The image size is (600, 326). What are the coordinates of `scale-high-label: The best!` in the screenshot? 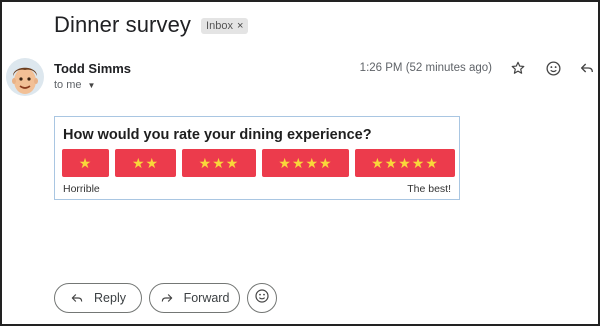 It's located at (429, 189).